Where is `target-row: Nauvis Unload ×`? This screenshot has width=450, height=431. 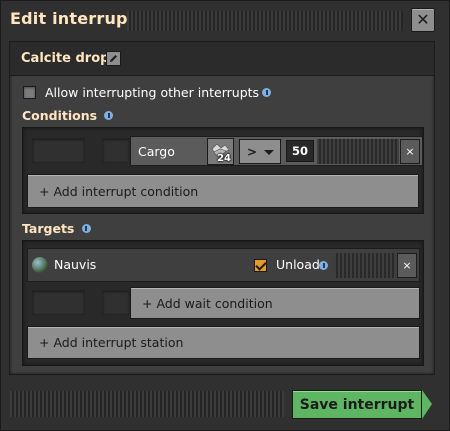 target-row: Nauvis Unload × is located at coordinates (223, 265).